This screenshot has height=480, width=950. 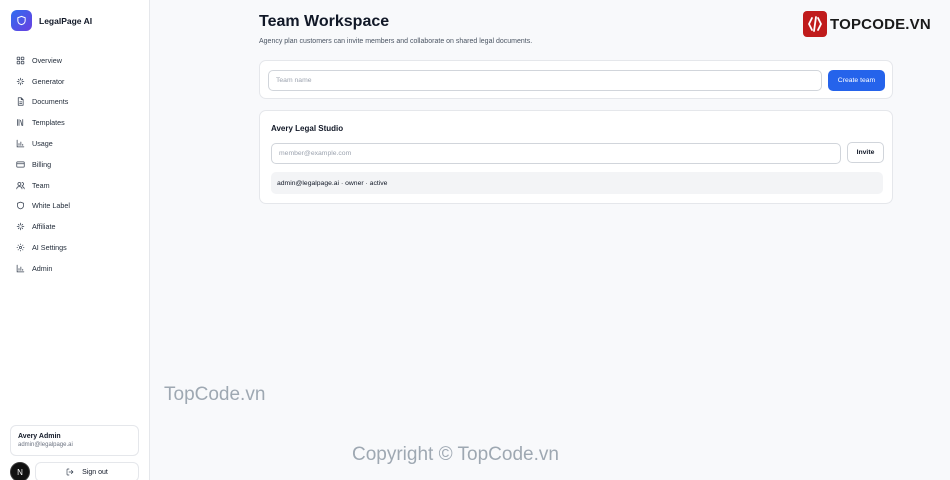 I want to click on sidebar-item-label: AI Settings, so click(x=49, y=248).